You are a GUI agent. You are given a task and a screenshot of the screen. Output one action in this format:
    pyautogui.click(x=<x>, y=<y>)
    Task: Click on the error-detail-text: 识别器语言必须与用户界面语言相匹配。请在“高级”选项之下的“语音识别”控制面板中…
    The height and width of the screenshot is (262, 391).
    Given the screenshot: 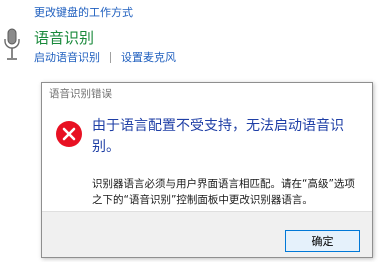 What is the action you would take?
    pyautogui.click(x=223, y=192)
    